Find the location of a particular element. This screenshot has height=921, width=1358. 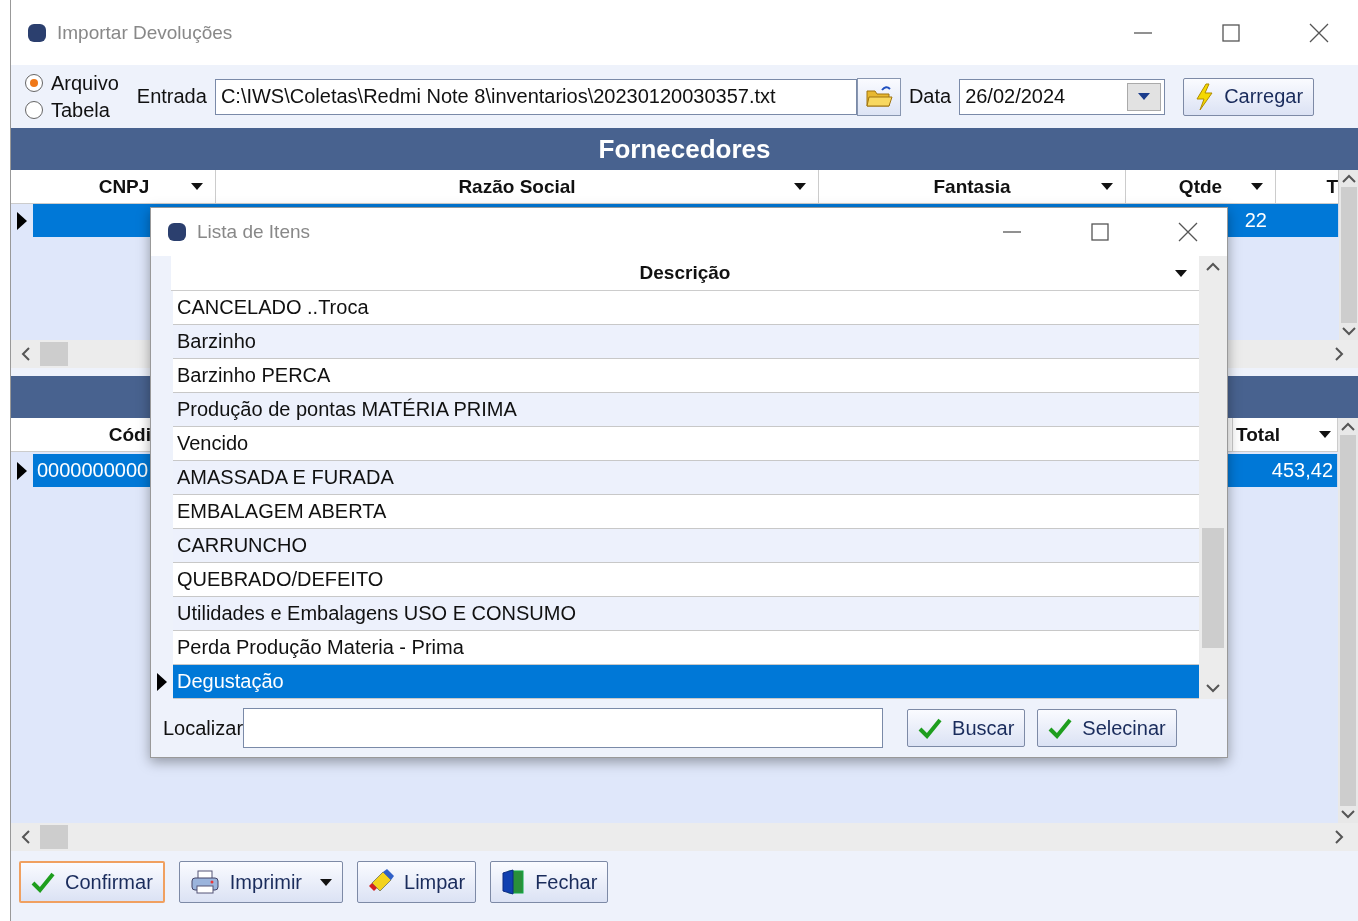

table-cell: 0000000000 is located at coordinates (93, 470).